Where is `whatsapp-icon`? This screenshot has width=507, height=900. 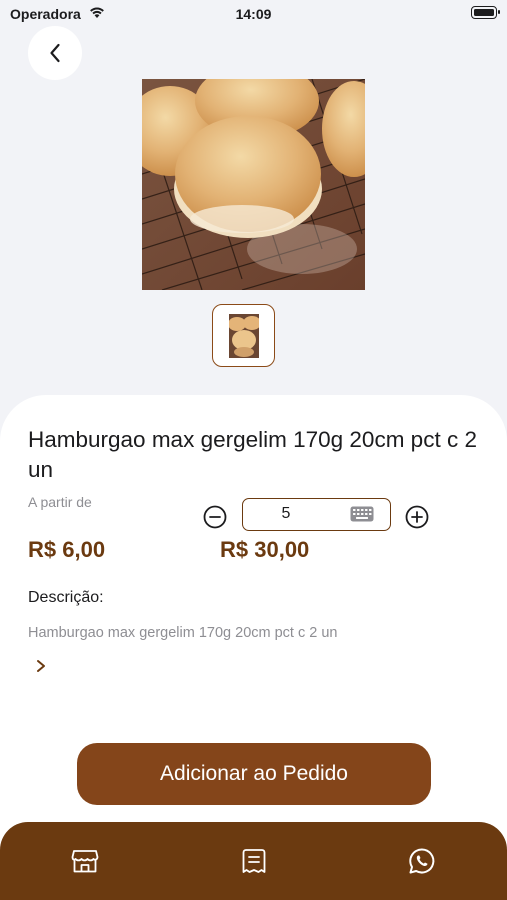 whatsapp-icon is located at coordinates (422, 861).